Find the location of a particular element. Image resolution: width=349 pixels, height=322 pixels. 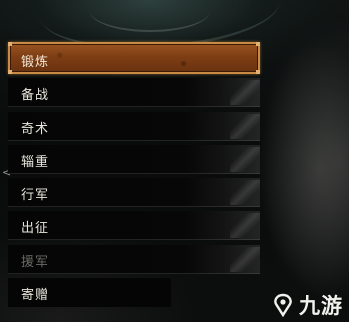

menu-item-label: 锻炼 is located at coordinates (35, 62).